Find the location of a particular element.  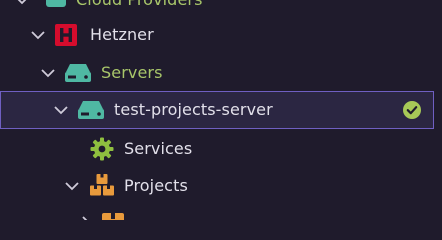

check-circle-icon is located at coordinates (412, 110).